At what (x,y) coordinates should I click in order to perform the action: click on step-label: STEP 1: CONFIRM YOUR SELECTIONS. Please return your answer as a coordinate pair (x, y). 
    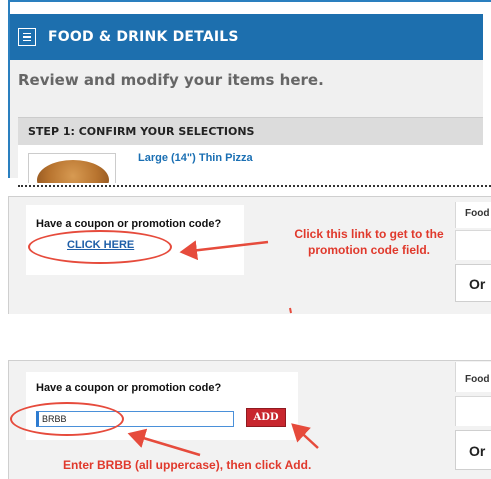
    Looking at the image, I should click on (141, 131).